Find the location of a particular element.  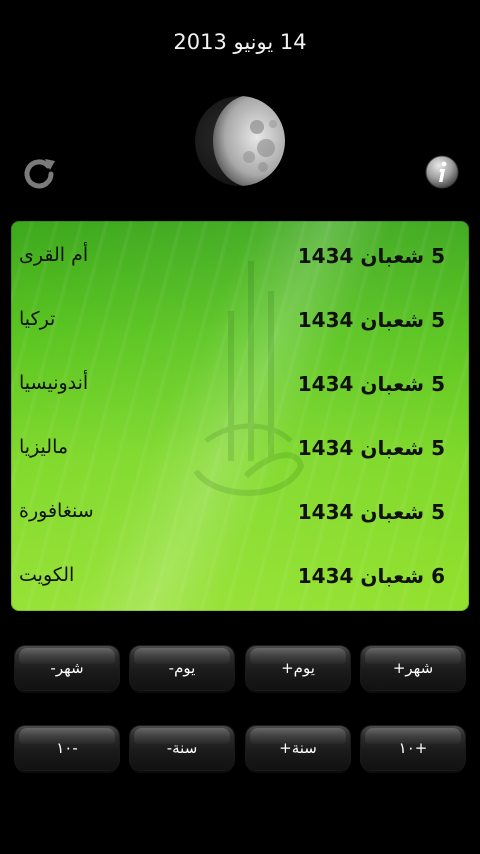

country-name: تركيا is located at coordinates (37, 319).